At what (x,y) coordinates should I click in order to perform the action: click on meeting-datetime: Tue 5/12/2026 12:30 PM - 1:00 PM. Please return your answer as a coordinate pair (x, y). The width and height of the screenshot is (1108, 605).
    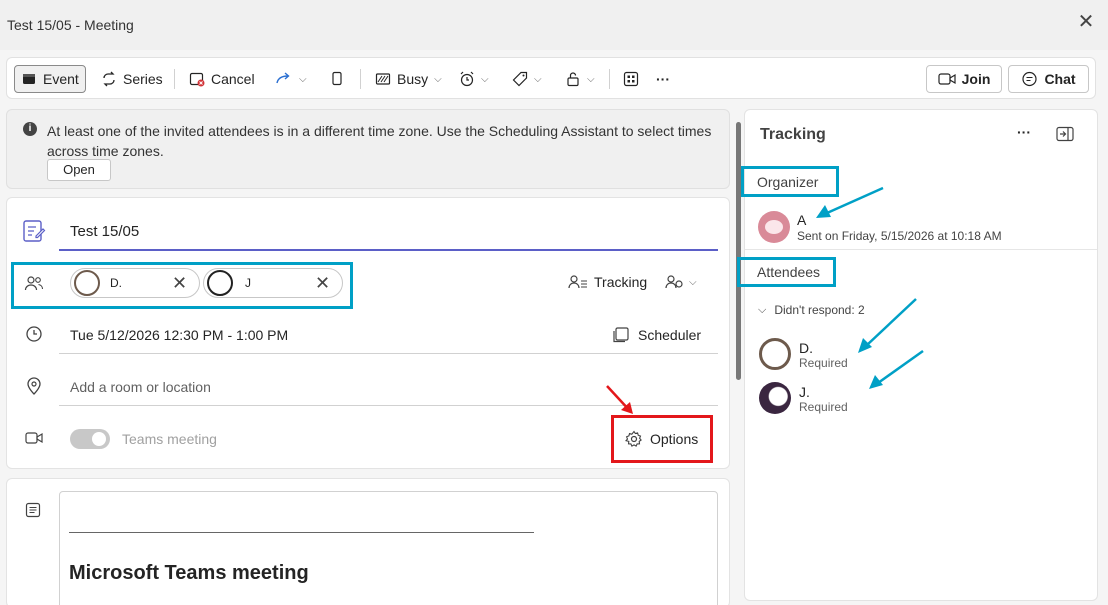
    Looking at the image, I should click on (179, 335).